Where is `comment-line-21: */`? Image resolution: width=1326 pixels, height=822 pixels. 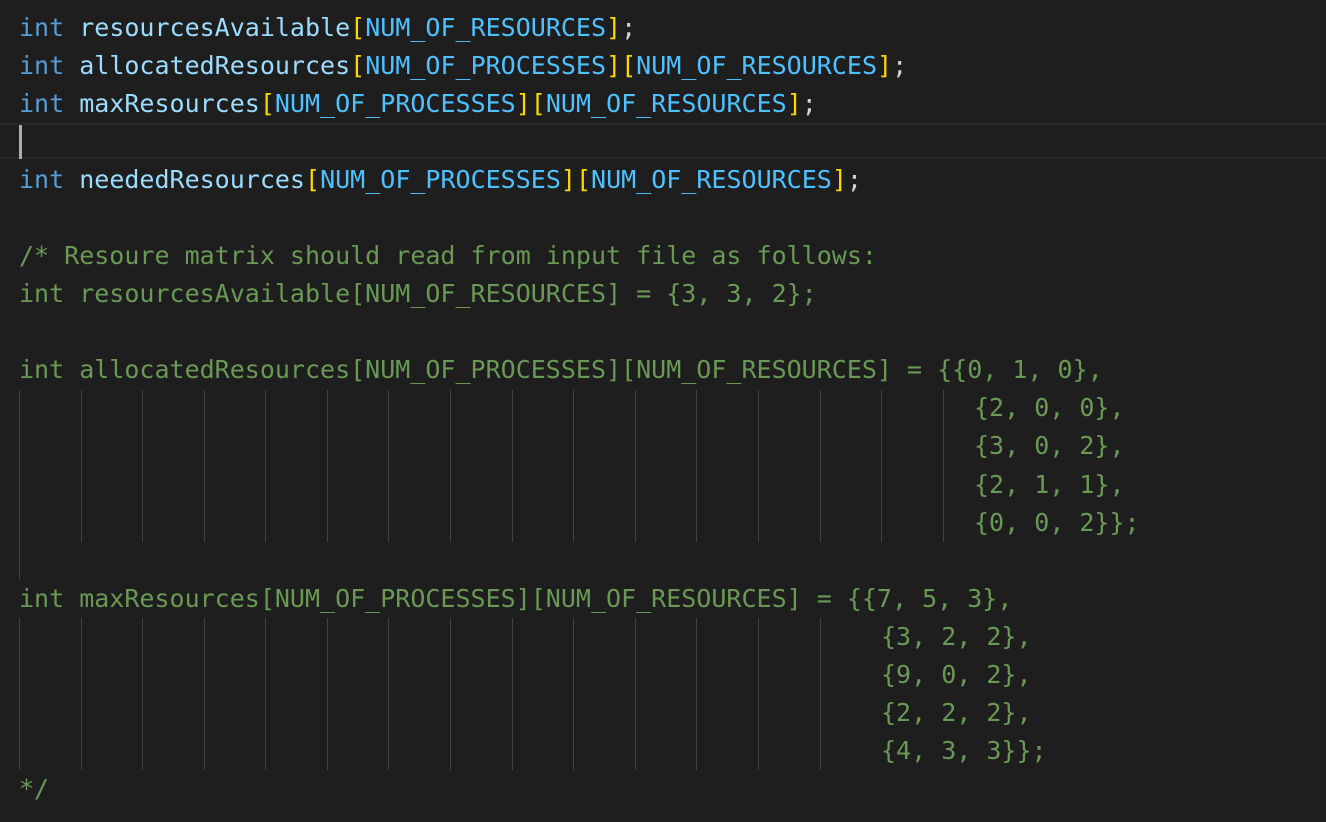
comment-line-21: */ is located at coordinates (34, 789).